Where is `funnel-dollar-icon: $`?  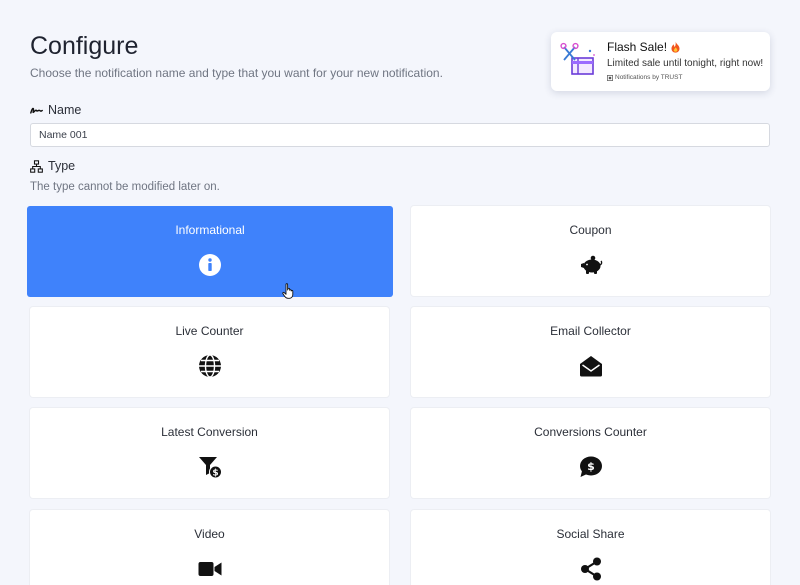 funnel-dollar-icon: $ is located at coordinates (210, 467).